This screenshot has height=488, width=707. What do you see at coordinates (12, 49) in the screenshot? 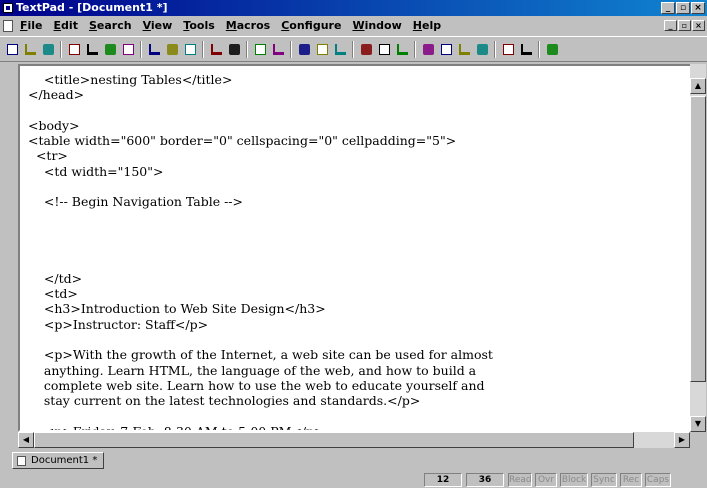
I see `new-file-icon` at bounding box center [12, 49].